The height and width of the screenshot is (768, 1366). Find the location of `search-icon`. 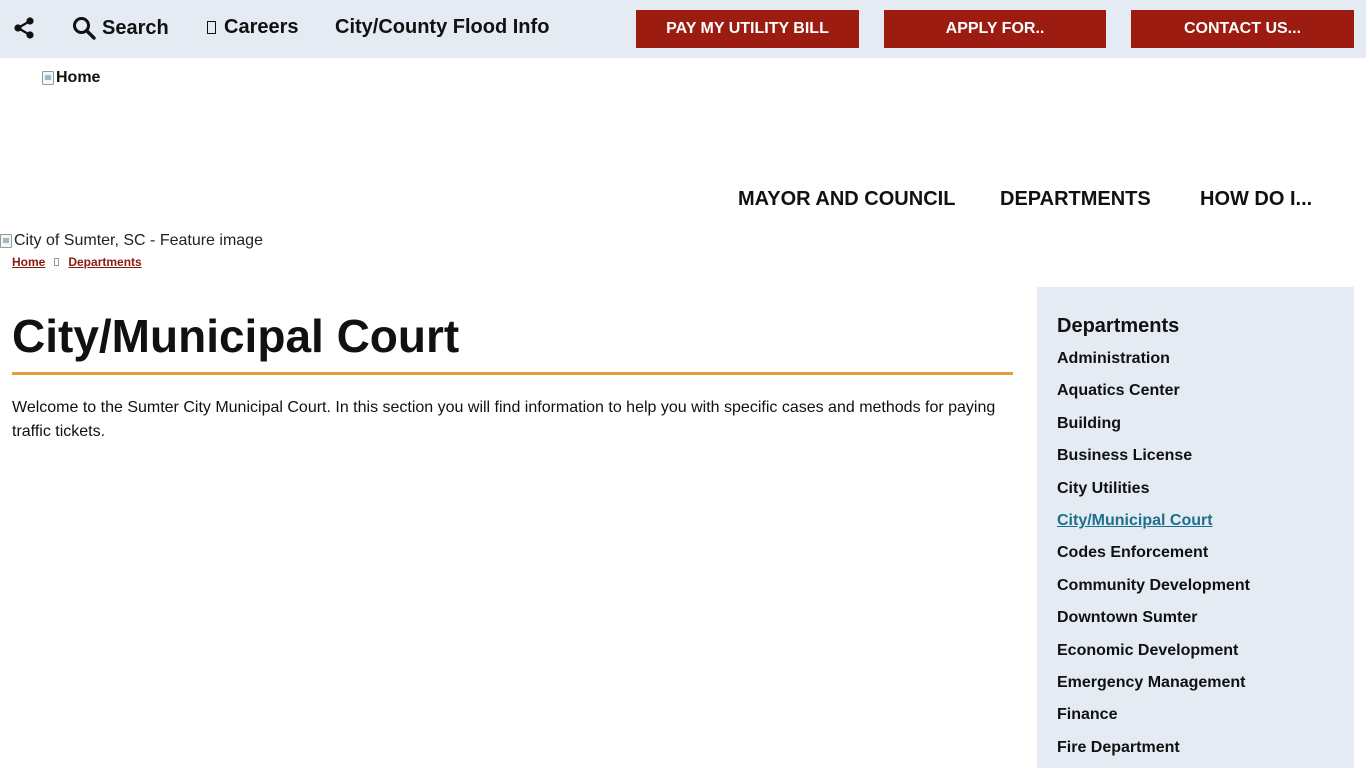

search-icon is located at coordinates (84, 28).